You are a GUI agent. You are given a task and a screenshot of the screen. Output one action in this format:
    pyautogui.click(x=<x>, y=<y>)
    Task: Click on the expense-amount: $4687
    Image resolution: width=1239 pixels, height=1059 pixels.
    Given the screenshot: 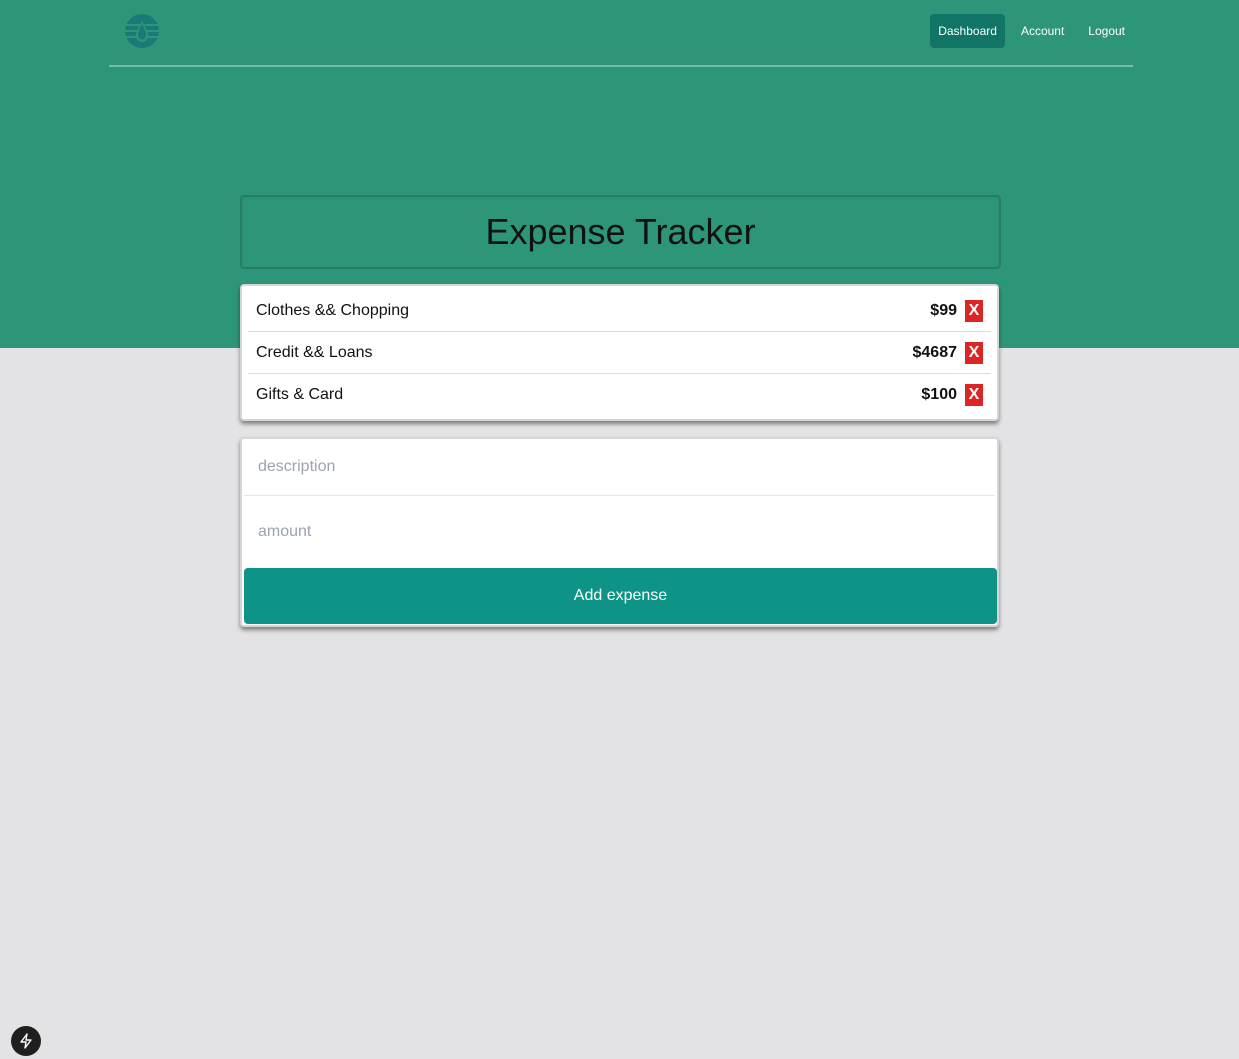 What is the action you would take?
    pyautogui.click(x=935, y=352)
    